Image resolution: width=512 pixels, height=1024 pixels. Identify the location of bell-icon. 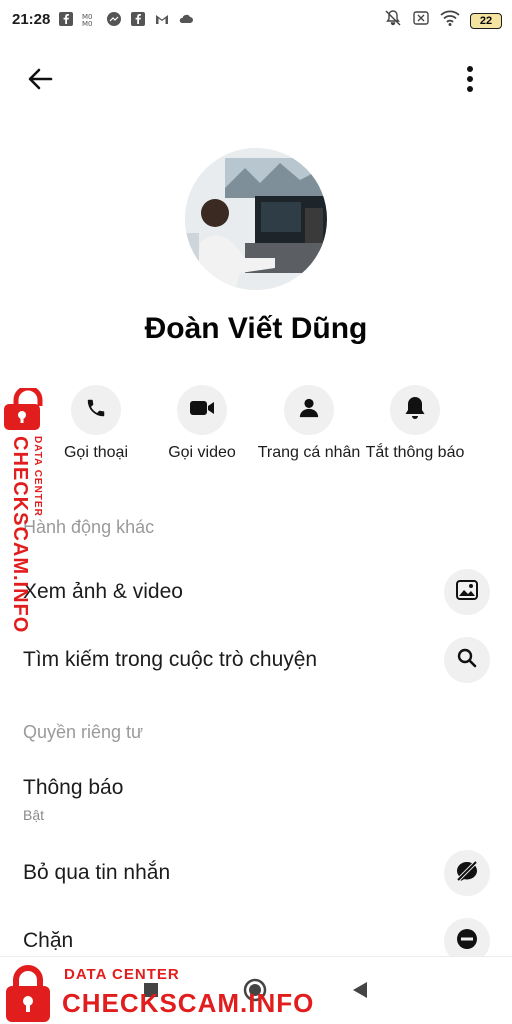
(415, 410).